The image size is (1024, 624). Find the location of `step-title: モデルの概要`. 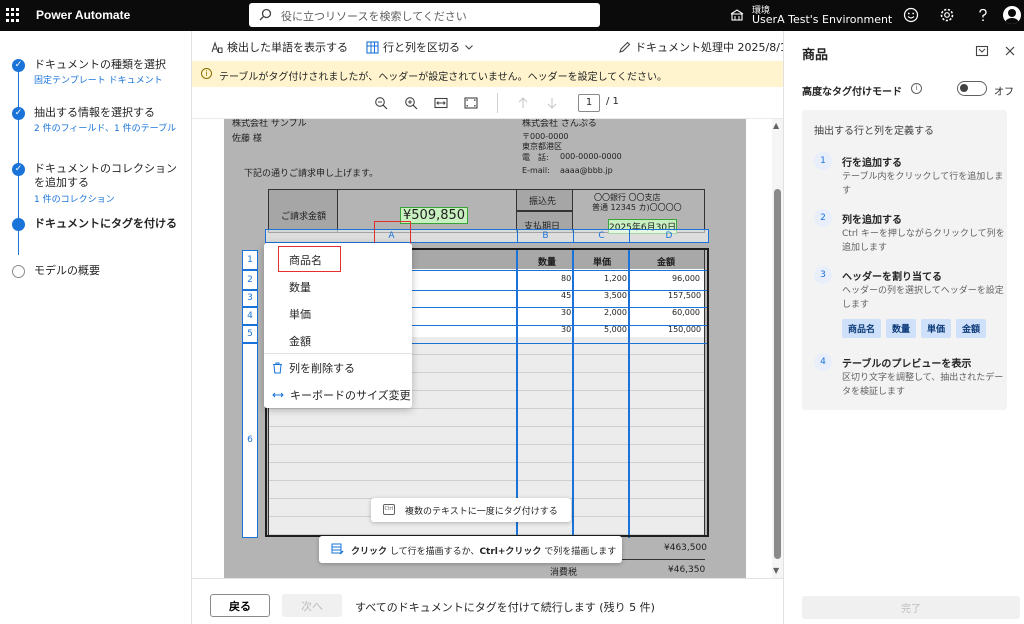

step-title: モデルの概要 is located at coordinates (67, 270).